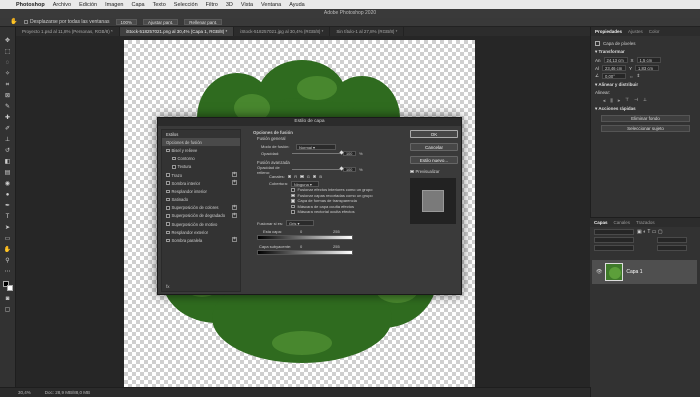 The image size is (700, 397). I want to click on screen-mode-icon: ▢, so click(8, 309).